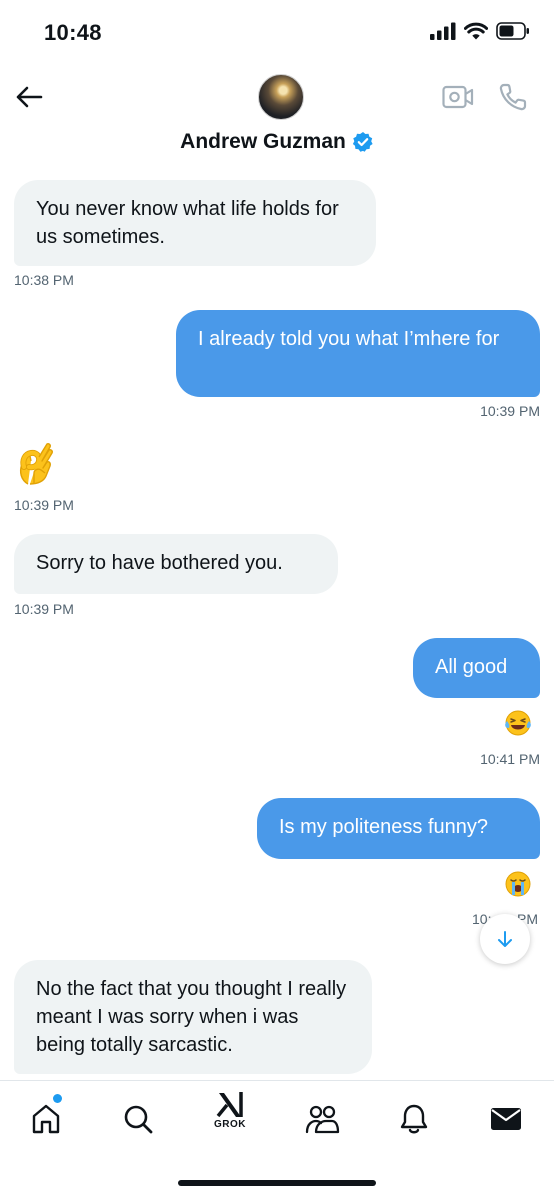 The width and height of the screenshot is (554, 1201). I want to click on tab-search, so click(138, 1119).